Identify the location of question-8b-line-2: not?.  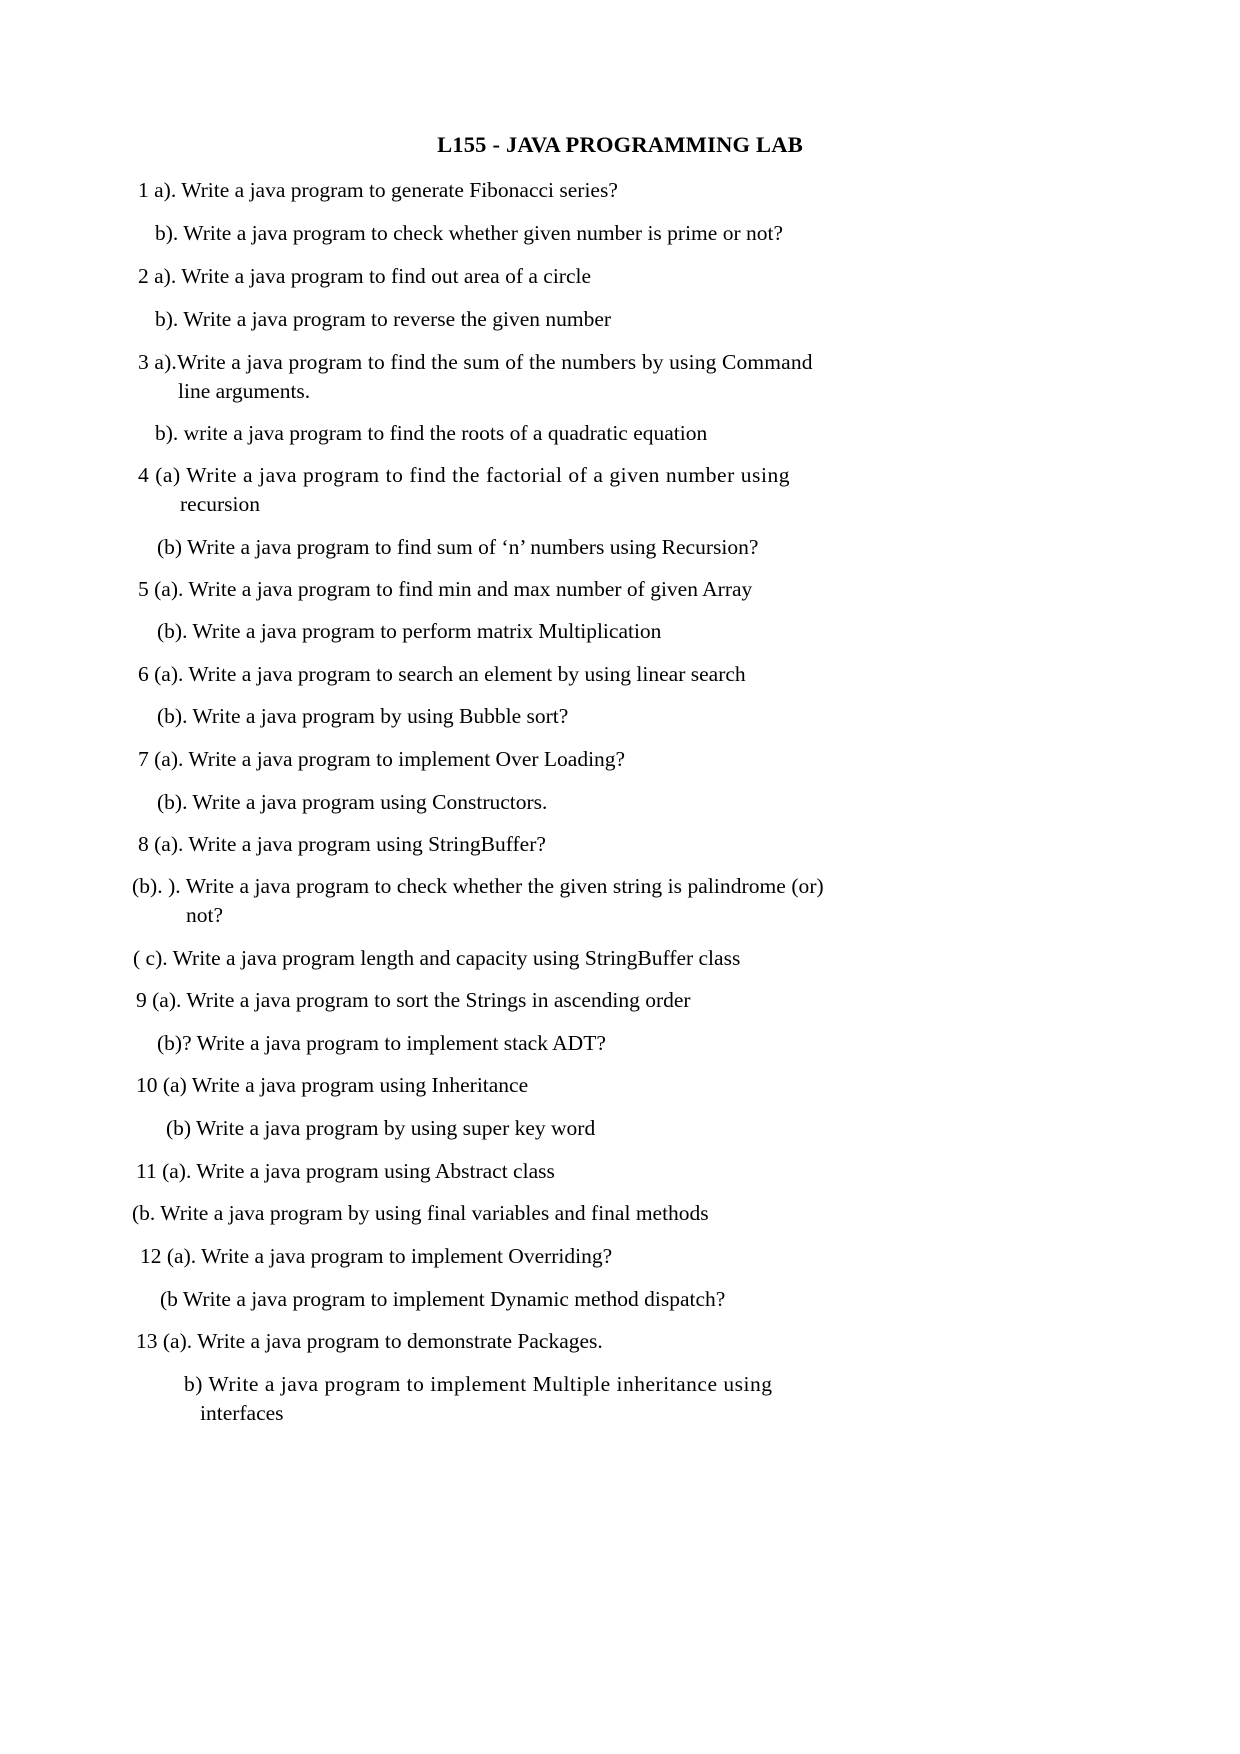
(205, 915).